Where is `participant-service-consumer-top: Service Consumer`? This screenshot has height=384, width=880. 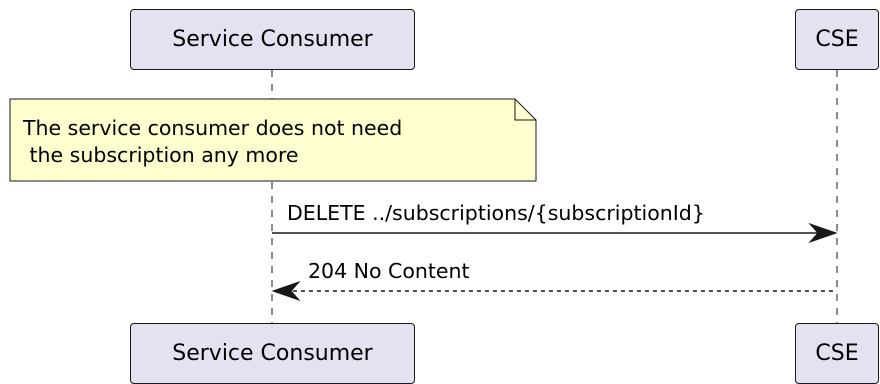 participant-service-consumer-top: Service Consumer is located at coordinates (272, 39).